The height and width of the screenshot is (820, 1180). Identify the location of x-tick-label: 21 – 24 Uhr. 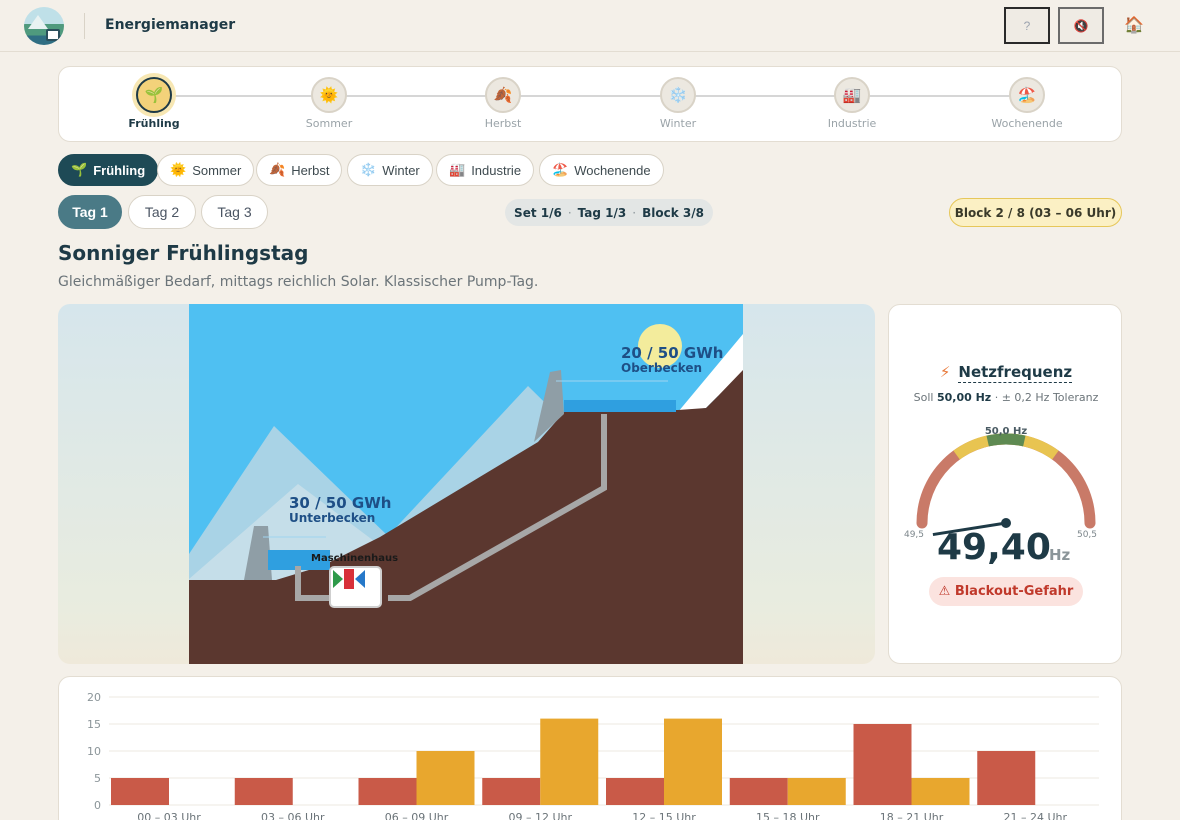
(1035, 815).